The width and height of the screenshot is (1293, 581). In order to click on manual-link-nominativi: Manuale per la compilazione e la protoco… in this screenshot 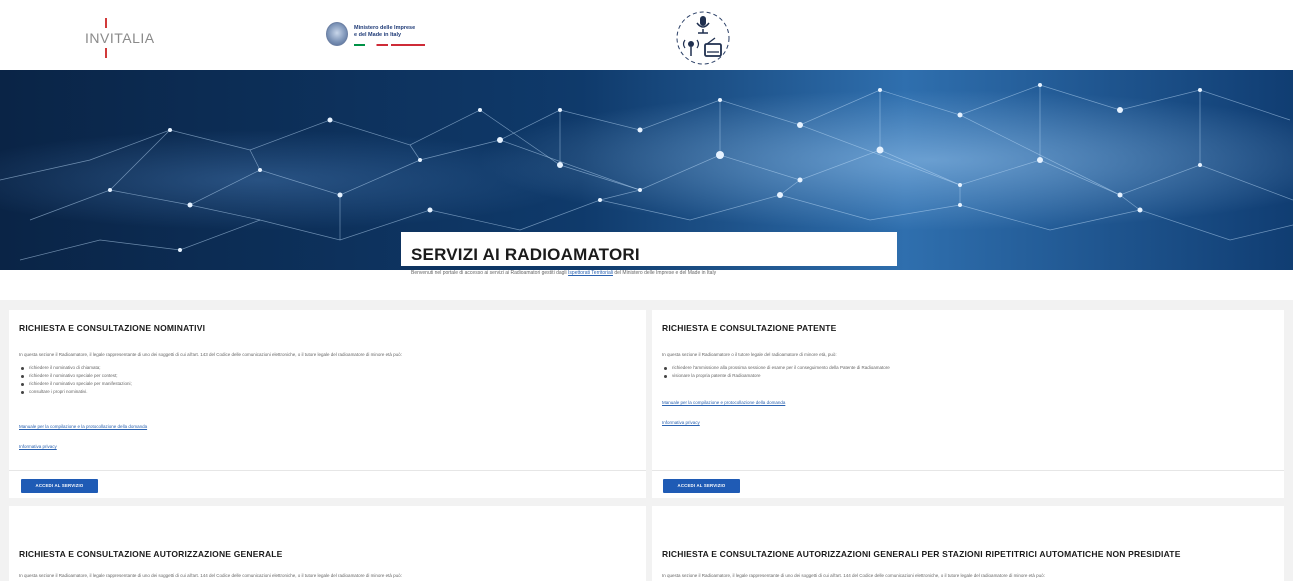, I will do `click(83, 426)`.